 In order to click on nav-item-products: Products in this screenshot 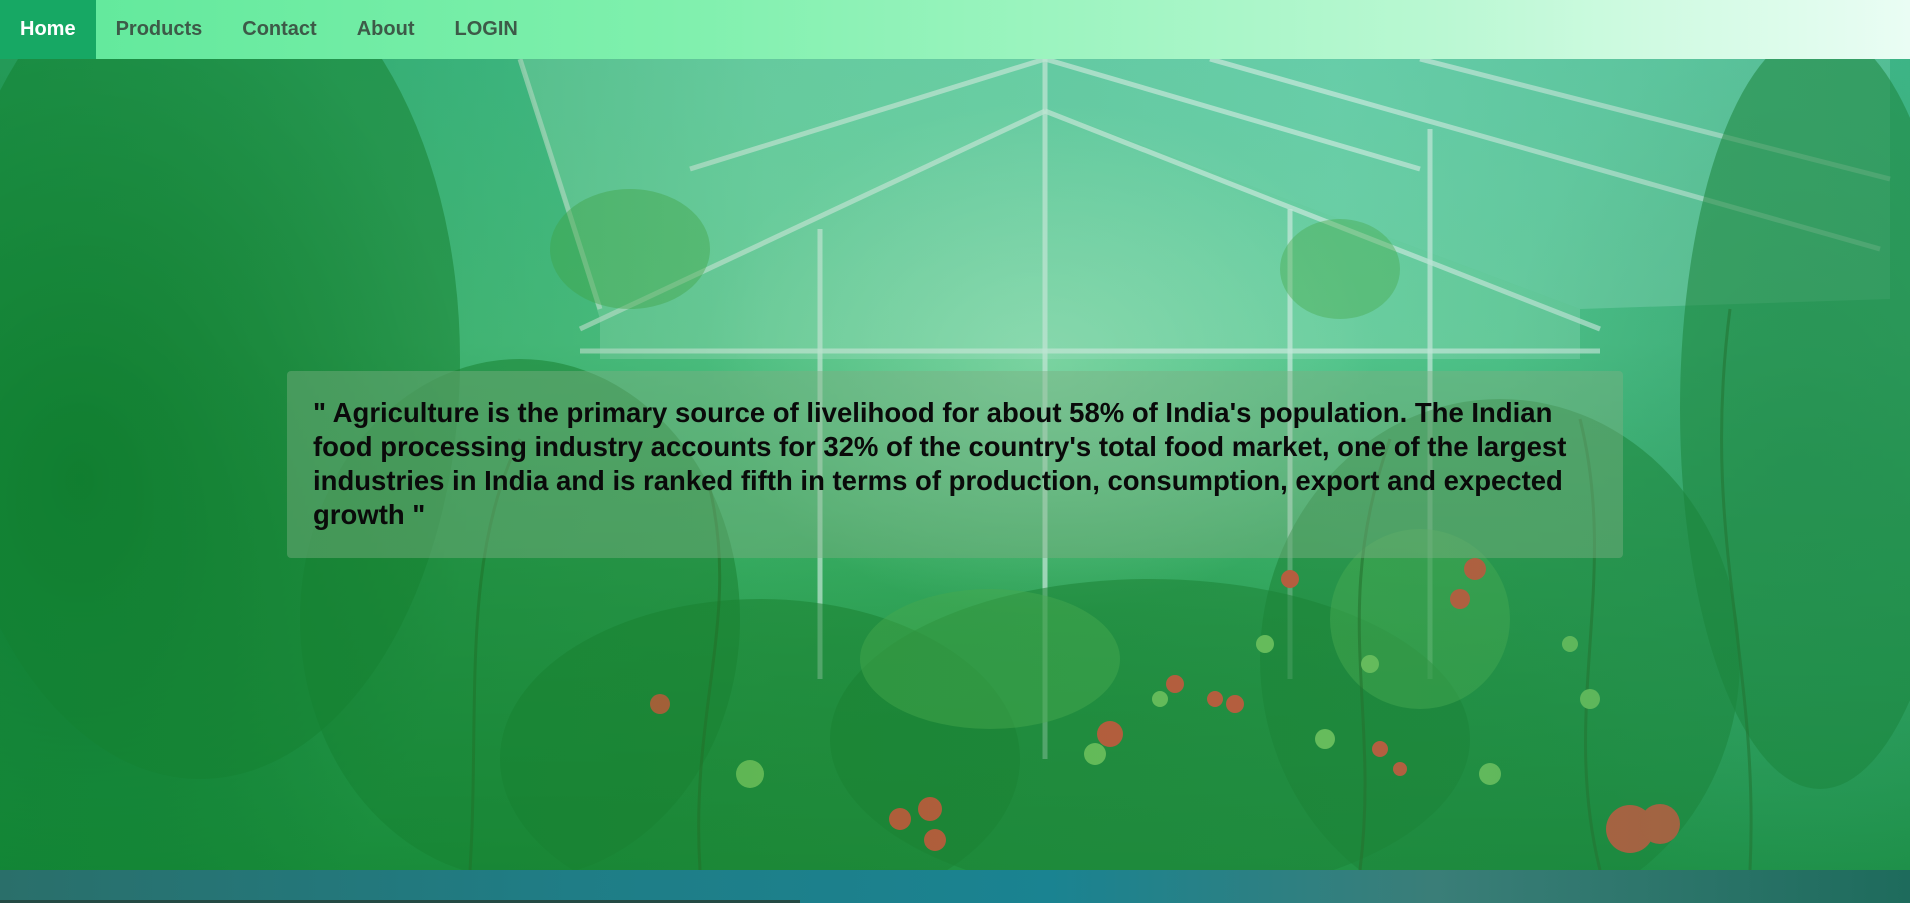, I will do `click(159, 29)`.